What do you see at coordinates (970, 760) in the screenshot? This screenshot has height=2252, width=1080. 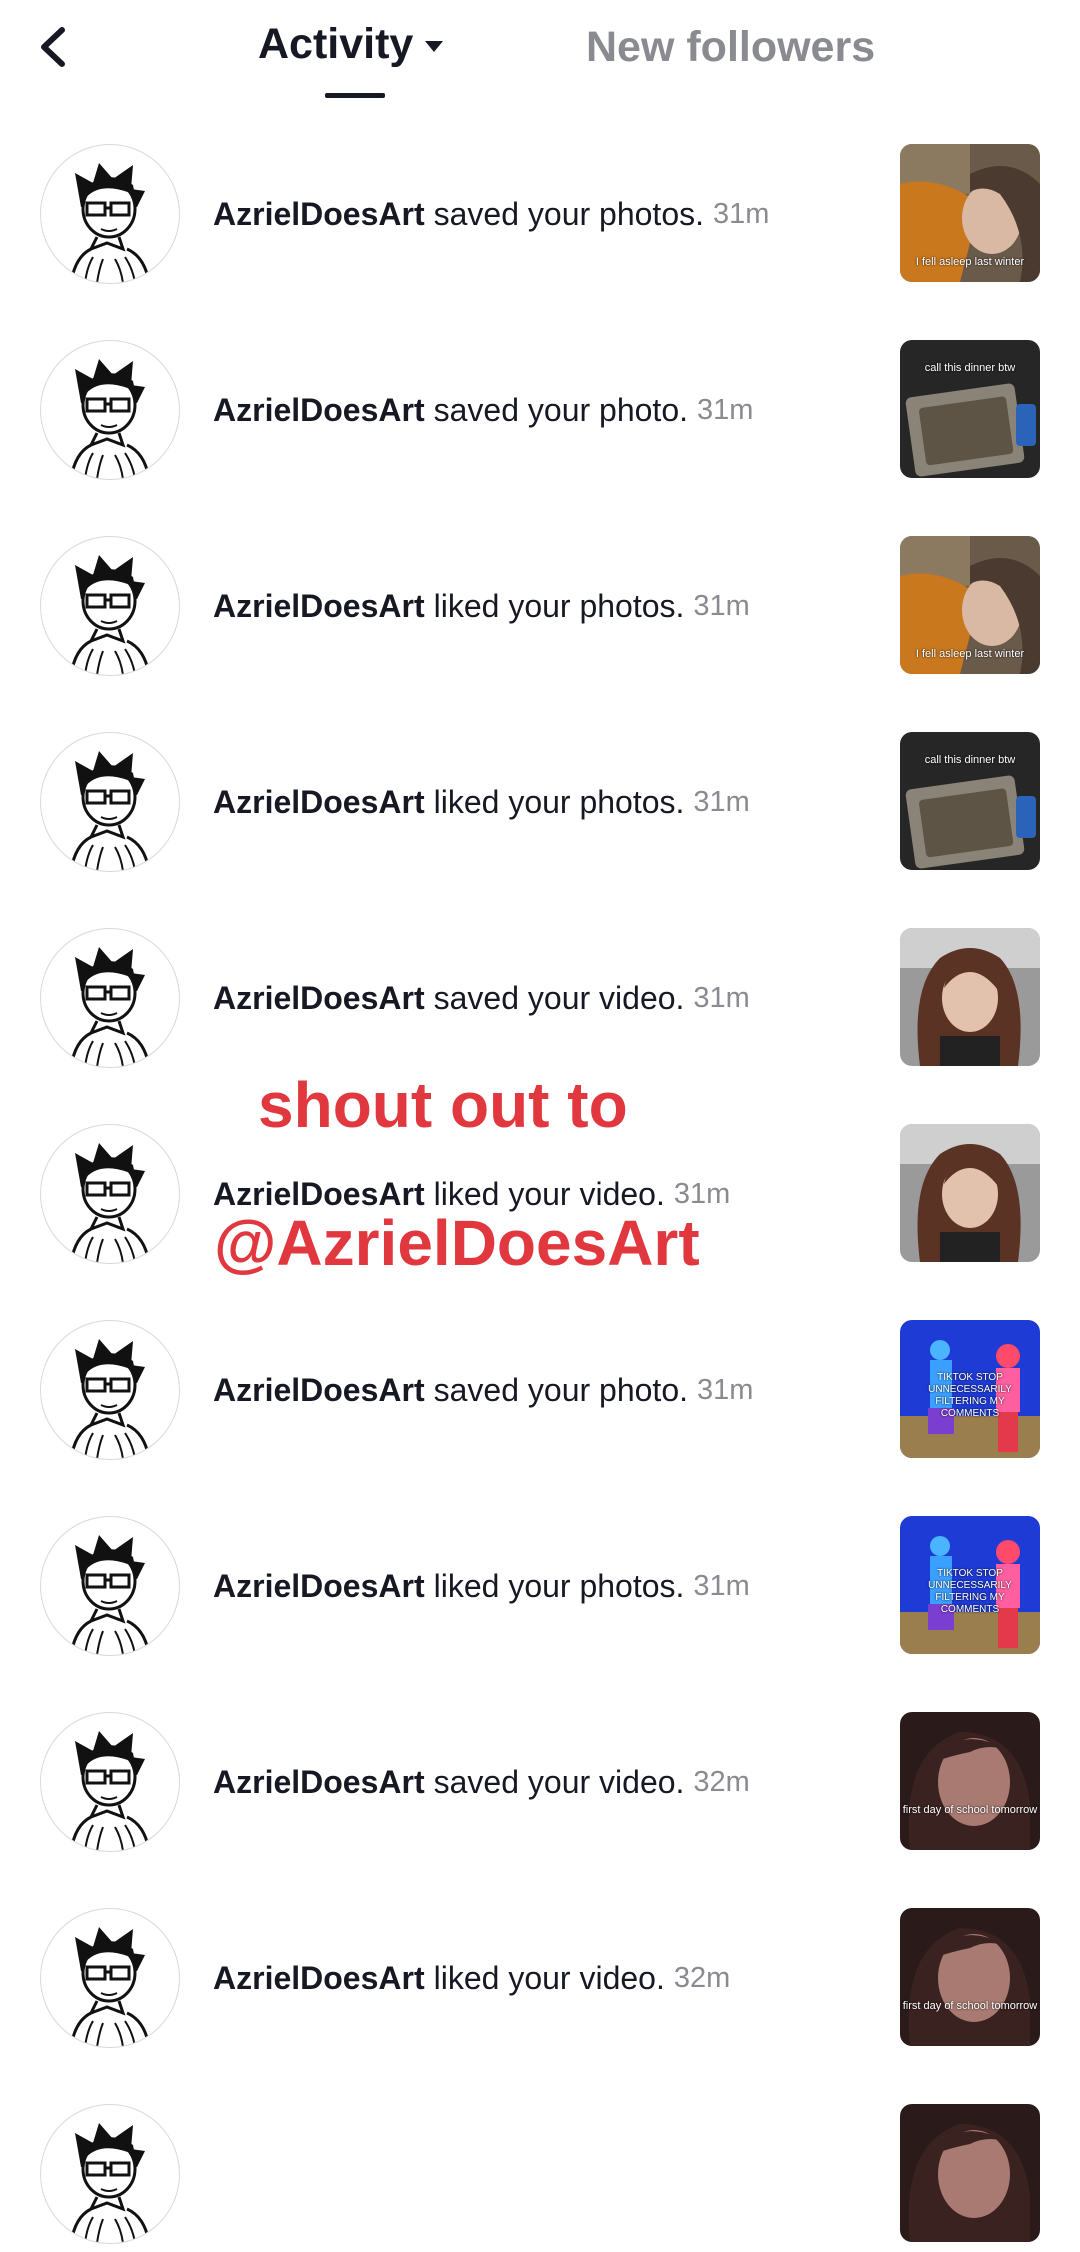 I see `thumbnail-caption: call this dinner btw` at bounding box center [970, 760].